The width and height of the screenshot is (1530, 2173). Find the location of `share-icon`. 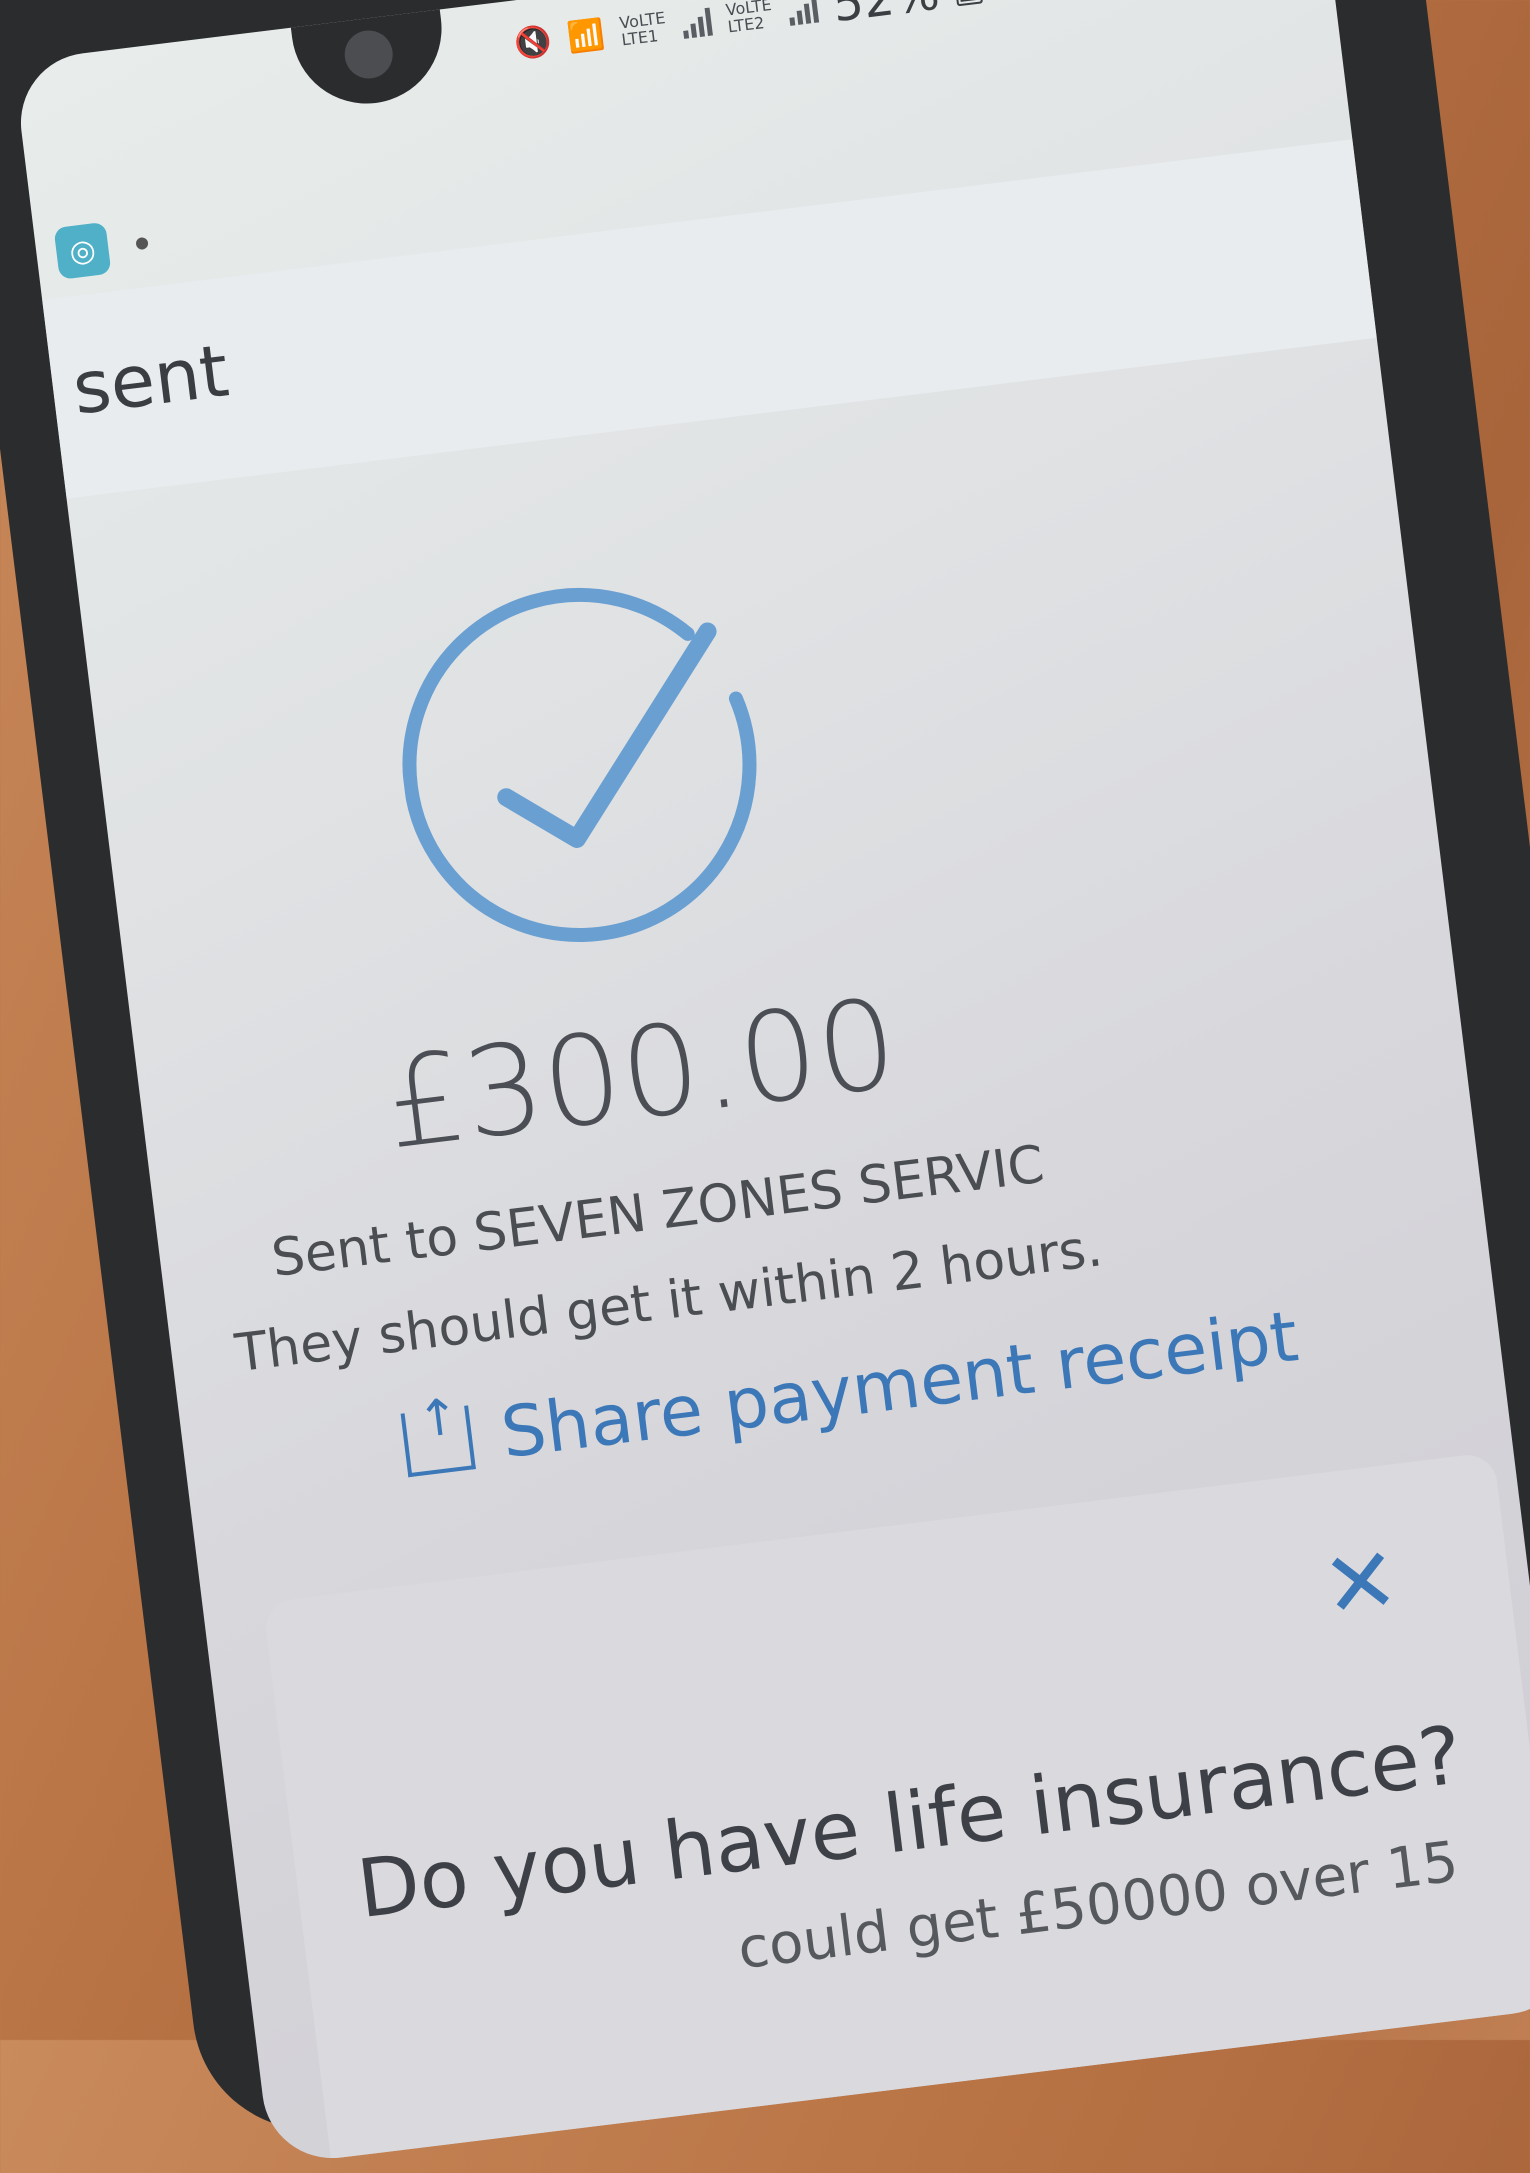

share-icon is located at coordinates (438, 1441).